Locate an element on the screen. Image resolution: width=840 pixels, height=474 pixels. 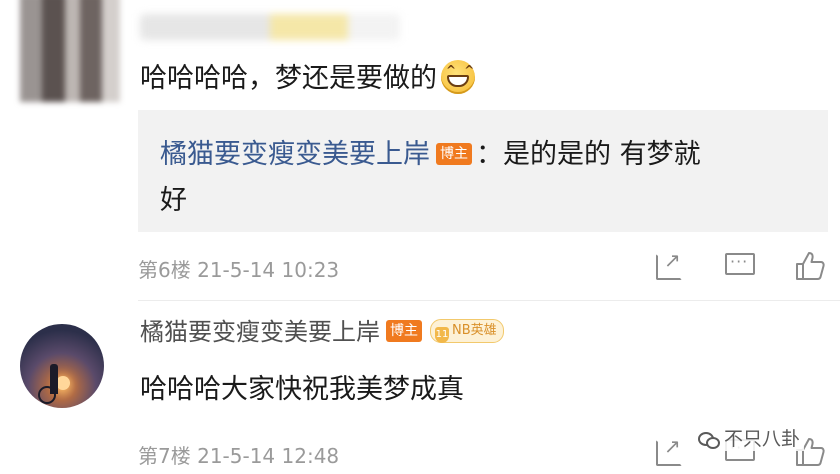
timestamp: 21-5-14 12:48 is located at coordinates (268, 456).